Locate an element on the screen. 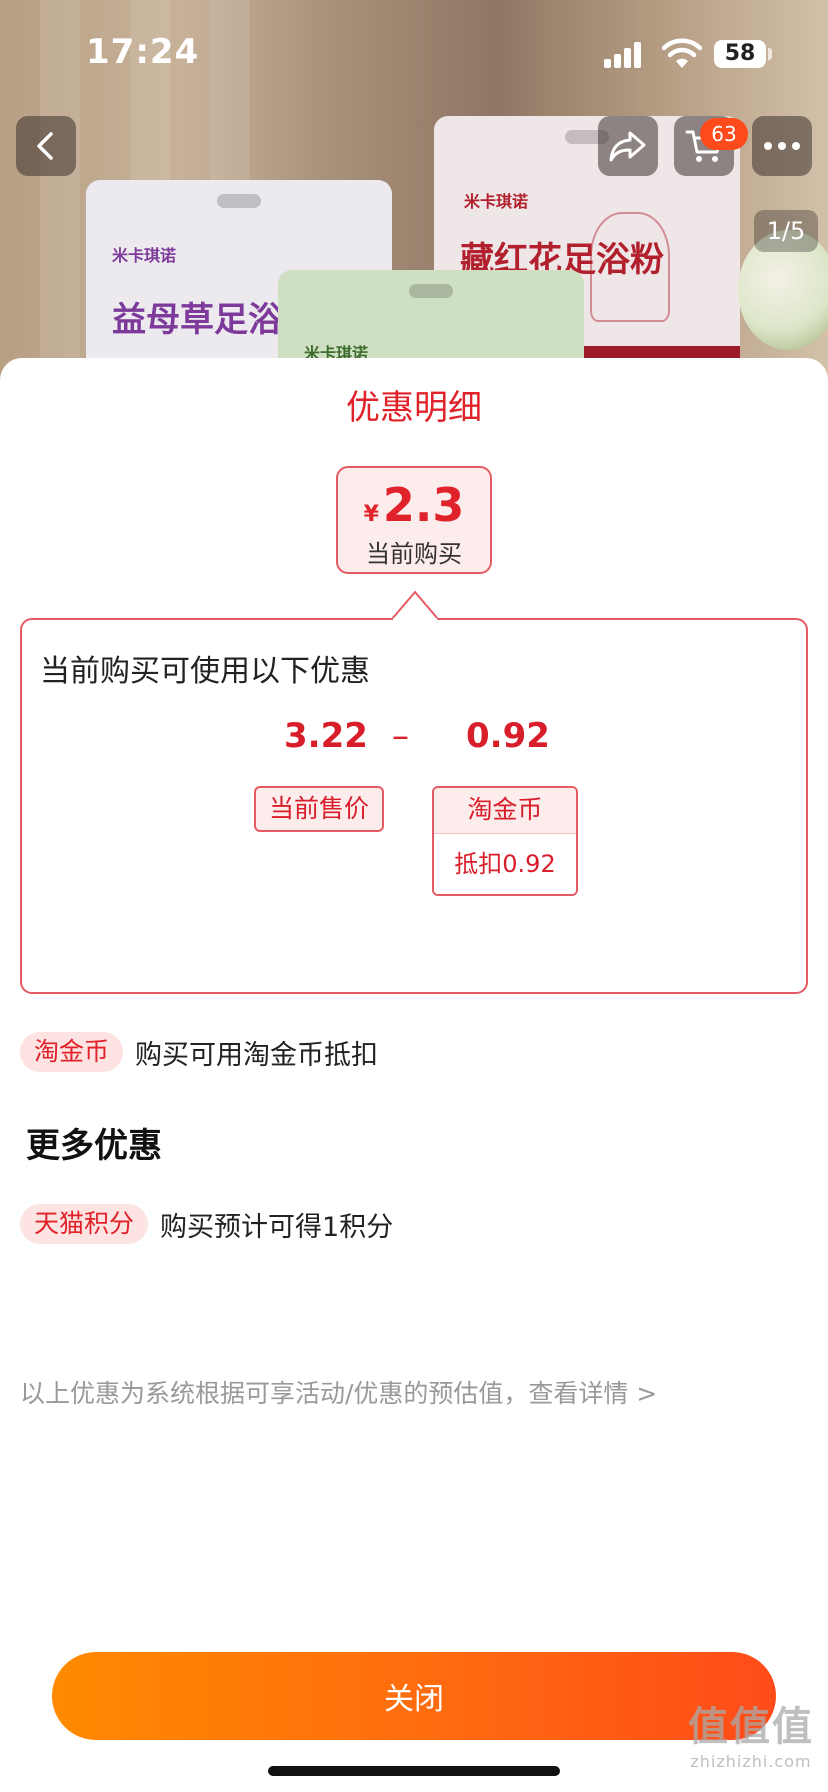 Image resolution: width=828 pixels, height=1792 pixels. status-time: 17:24 is located at coordinates (143, 52).